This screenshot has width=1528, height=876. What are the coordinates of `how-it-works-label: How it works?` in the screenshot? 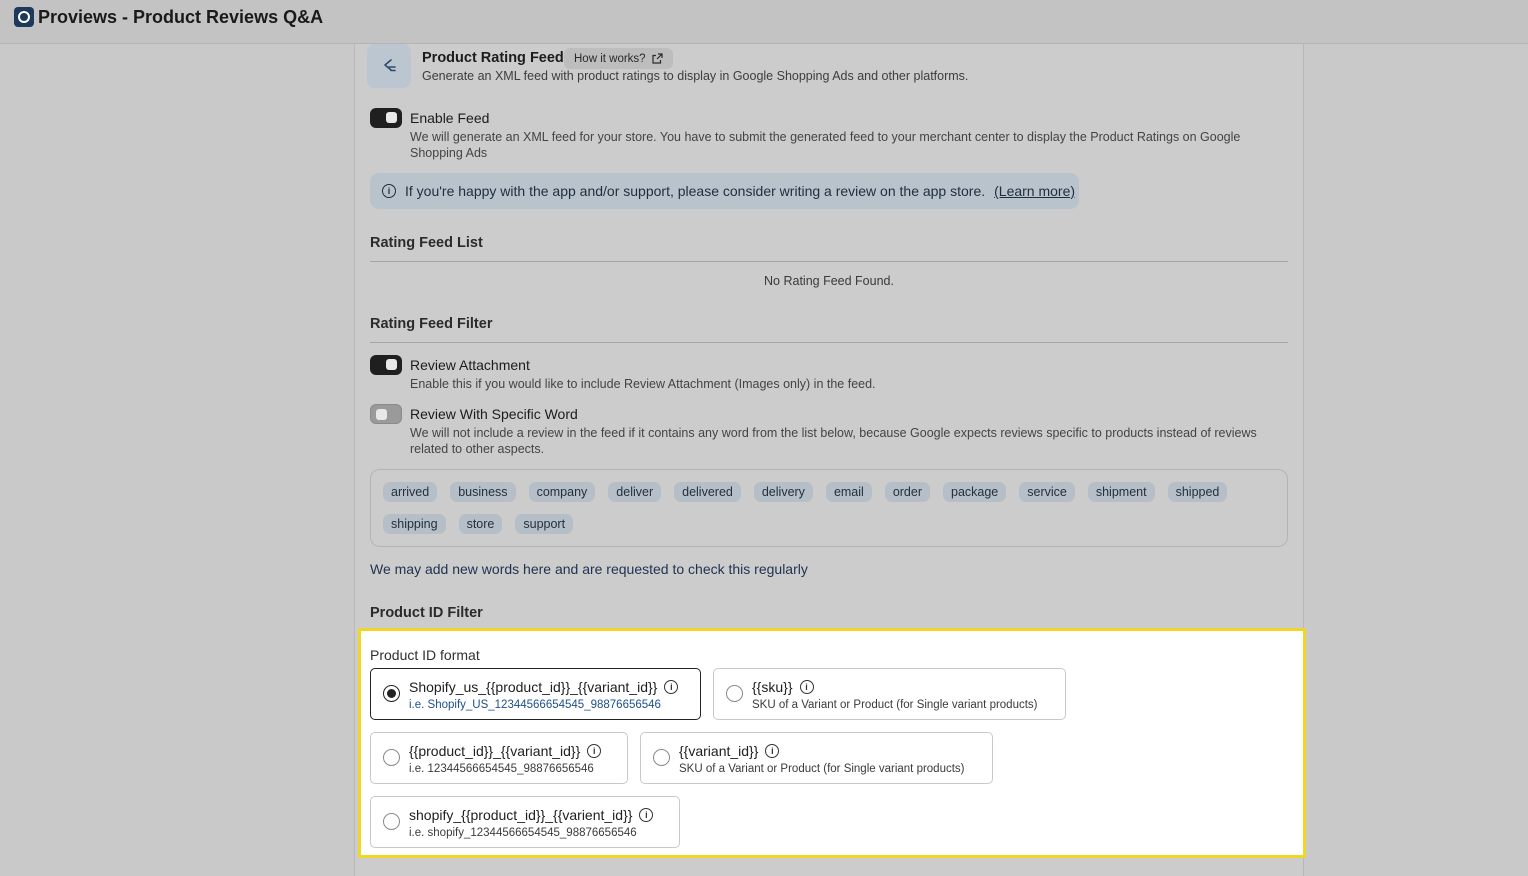 It's located at (610, 58).